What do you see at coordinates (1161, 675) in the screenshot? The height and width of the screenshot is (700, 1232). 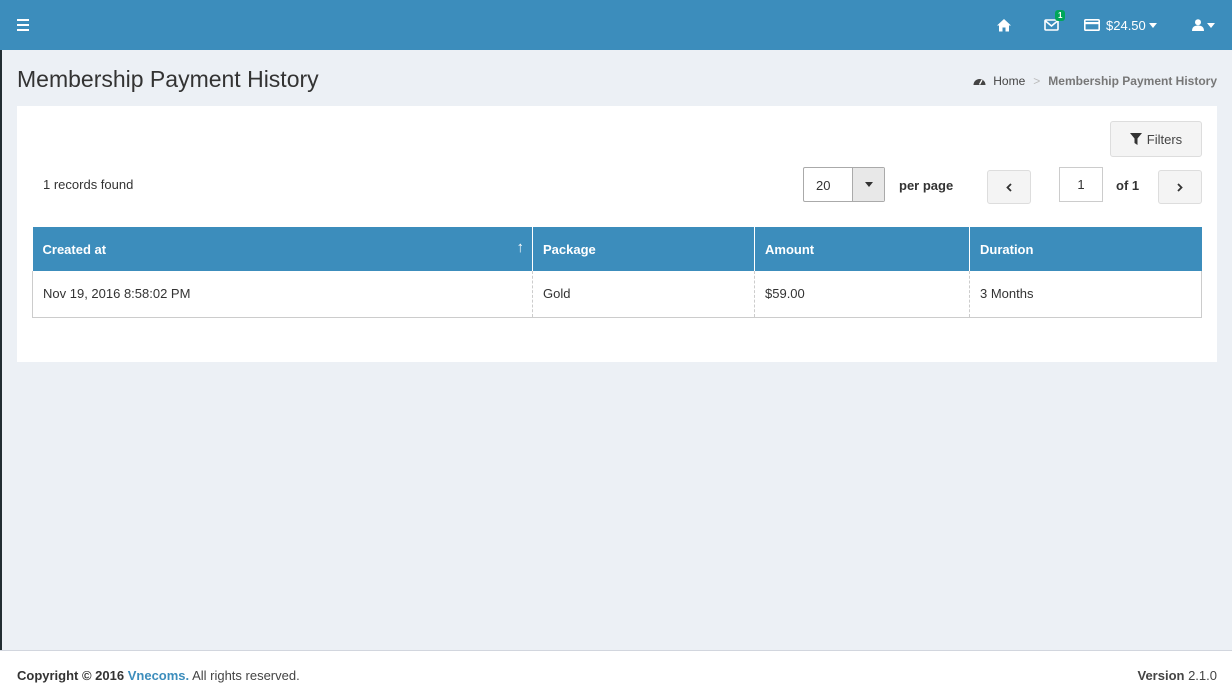 I see `version-label: Version` at bounding box center [1161, 675].